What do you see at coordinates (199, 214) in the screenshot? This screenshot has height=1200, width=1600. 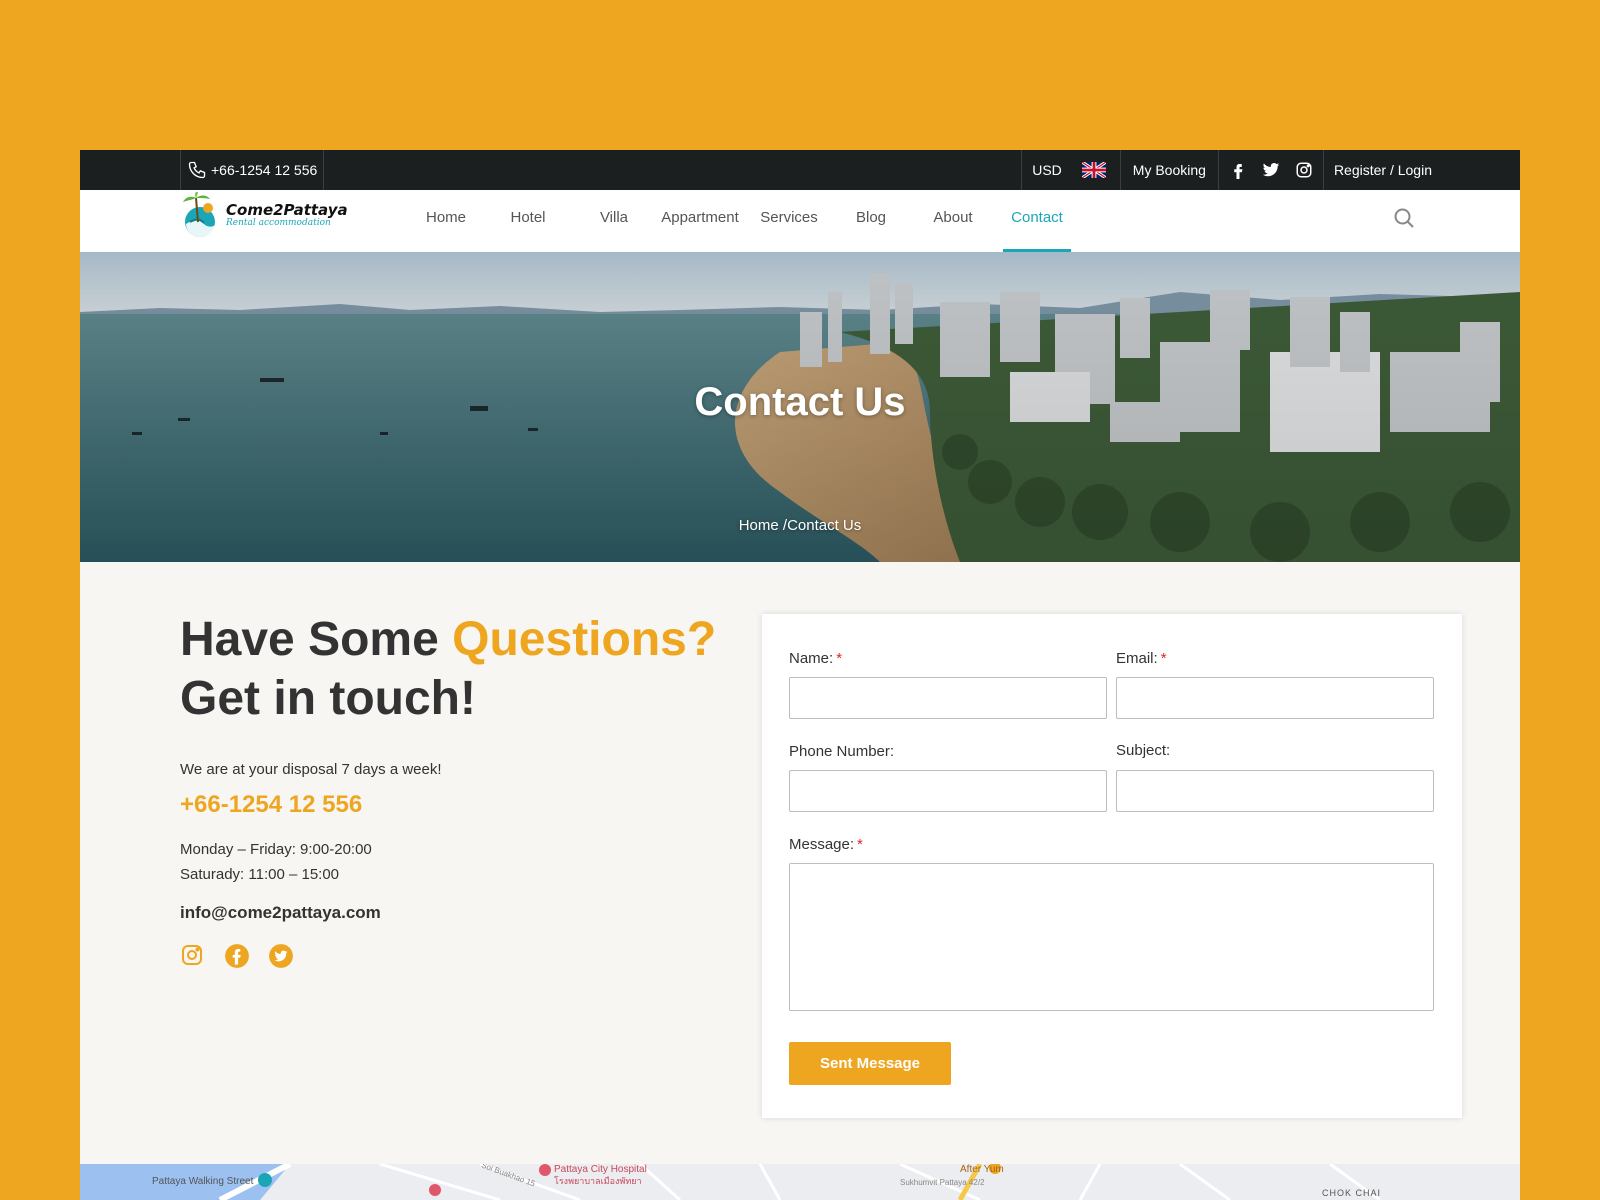 I see `logo-wave-palm-icon` at bounding box center [199, 214].